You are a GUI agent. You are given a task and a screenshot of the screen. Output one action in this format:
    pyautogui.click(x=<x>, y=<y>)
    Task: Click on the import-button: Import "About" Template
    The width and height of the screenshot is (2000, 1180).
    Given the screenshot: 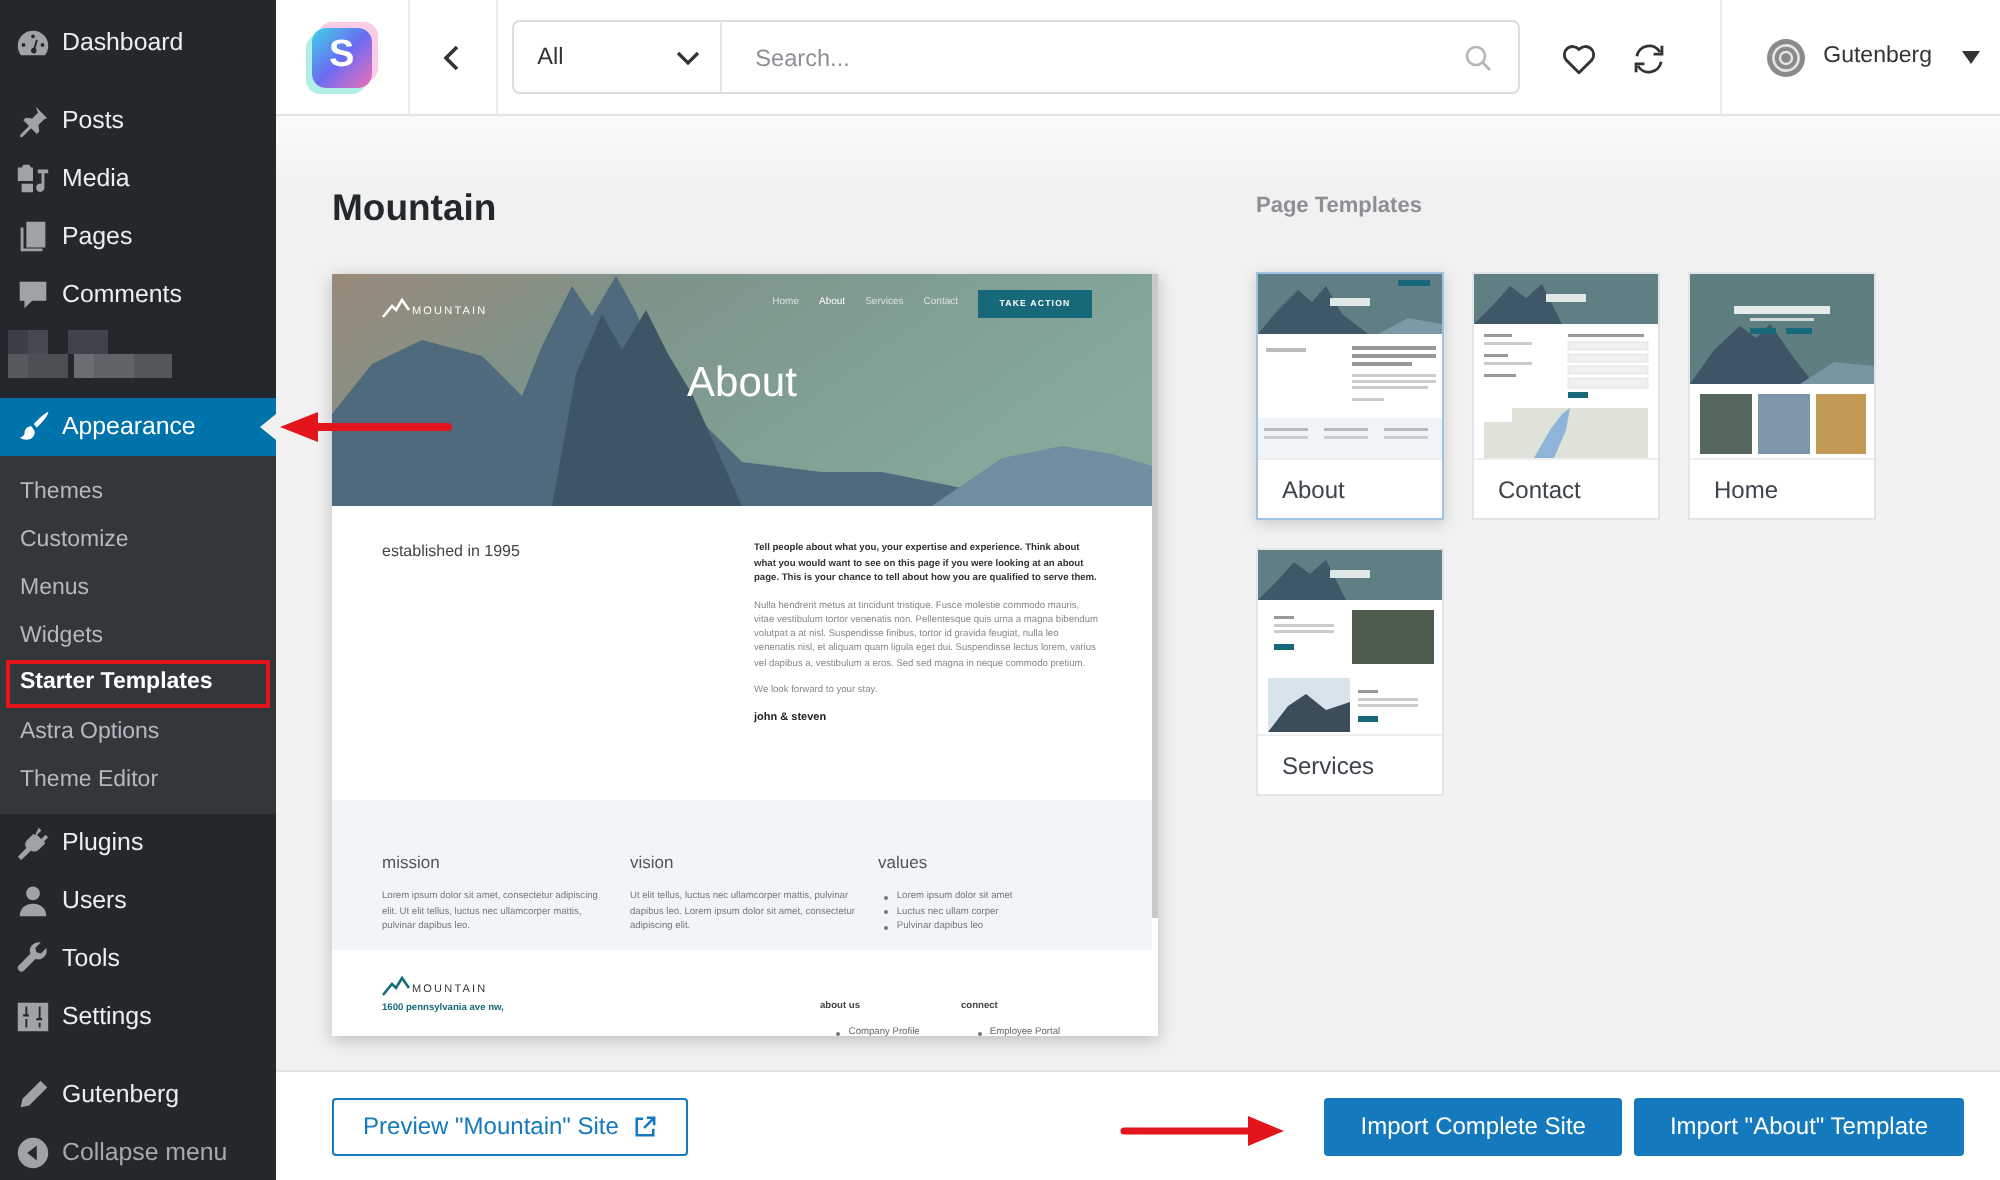 What is the action you would take?
    pyautogui.click(x=1798, y=1126)
    